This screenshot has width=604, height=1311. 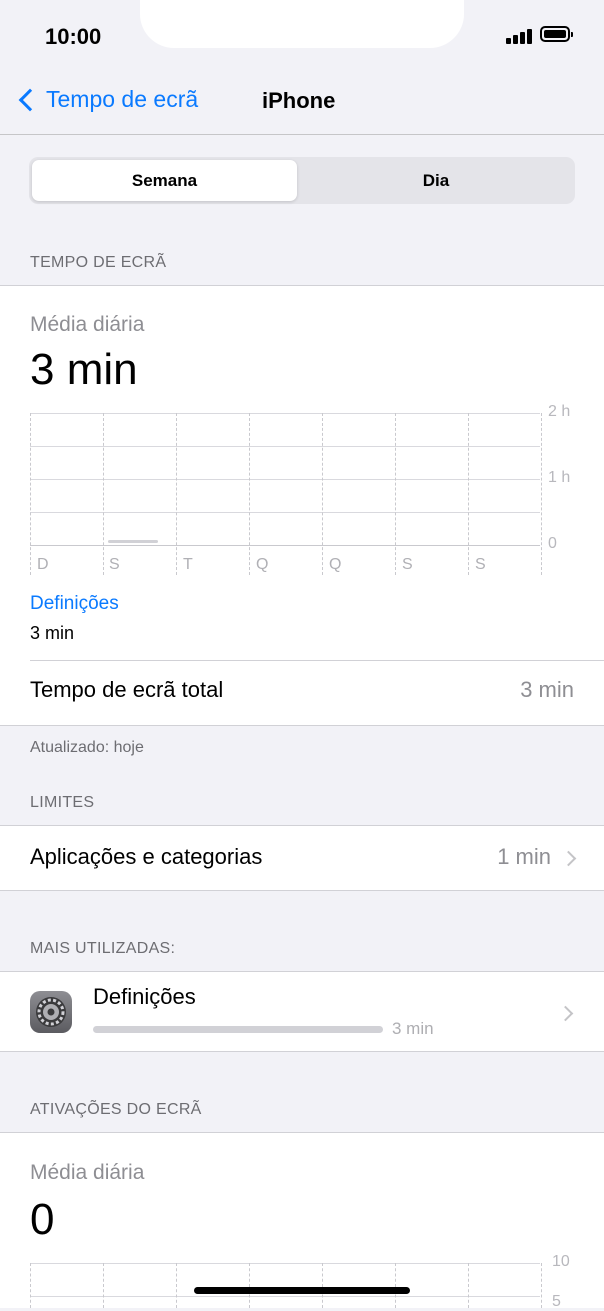 I want to click on x-tick-label: T, so click(x=188, y=564).